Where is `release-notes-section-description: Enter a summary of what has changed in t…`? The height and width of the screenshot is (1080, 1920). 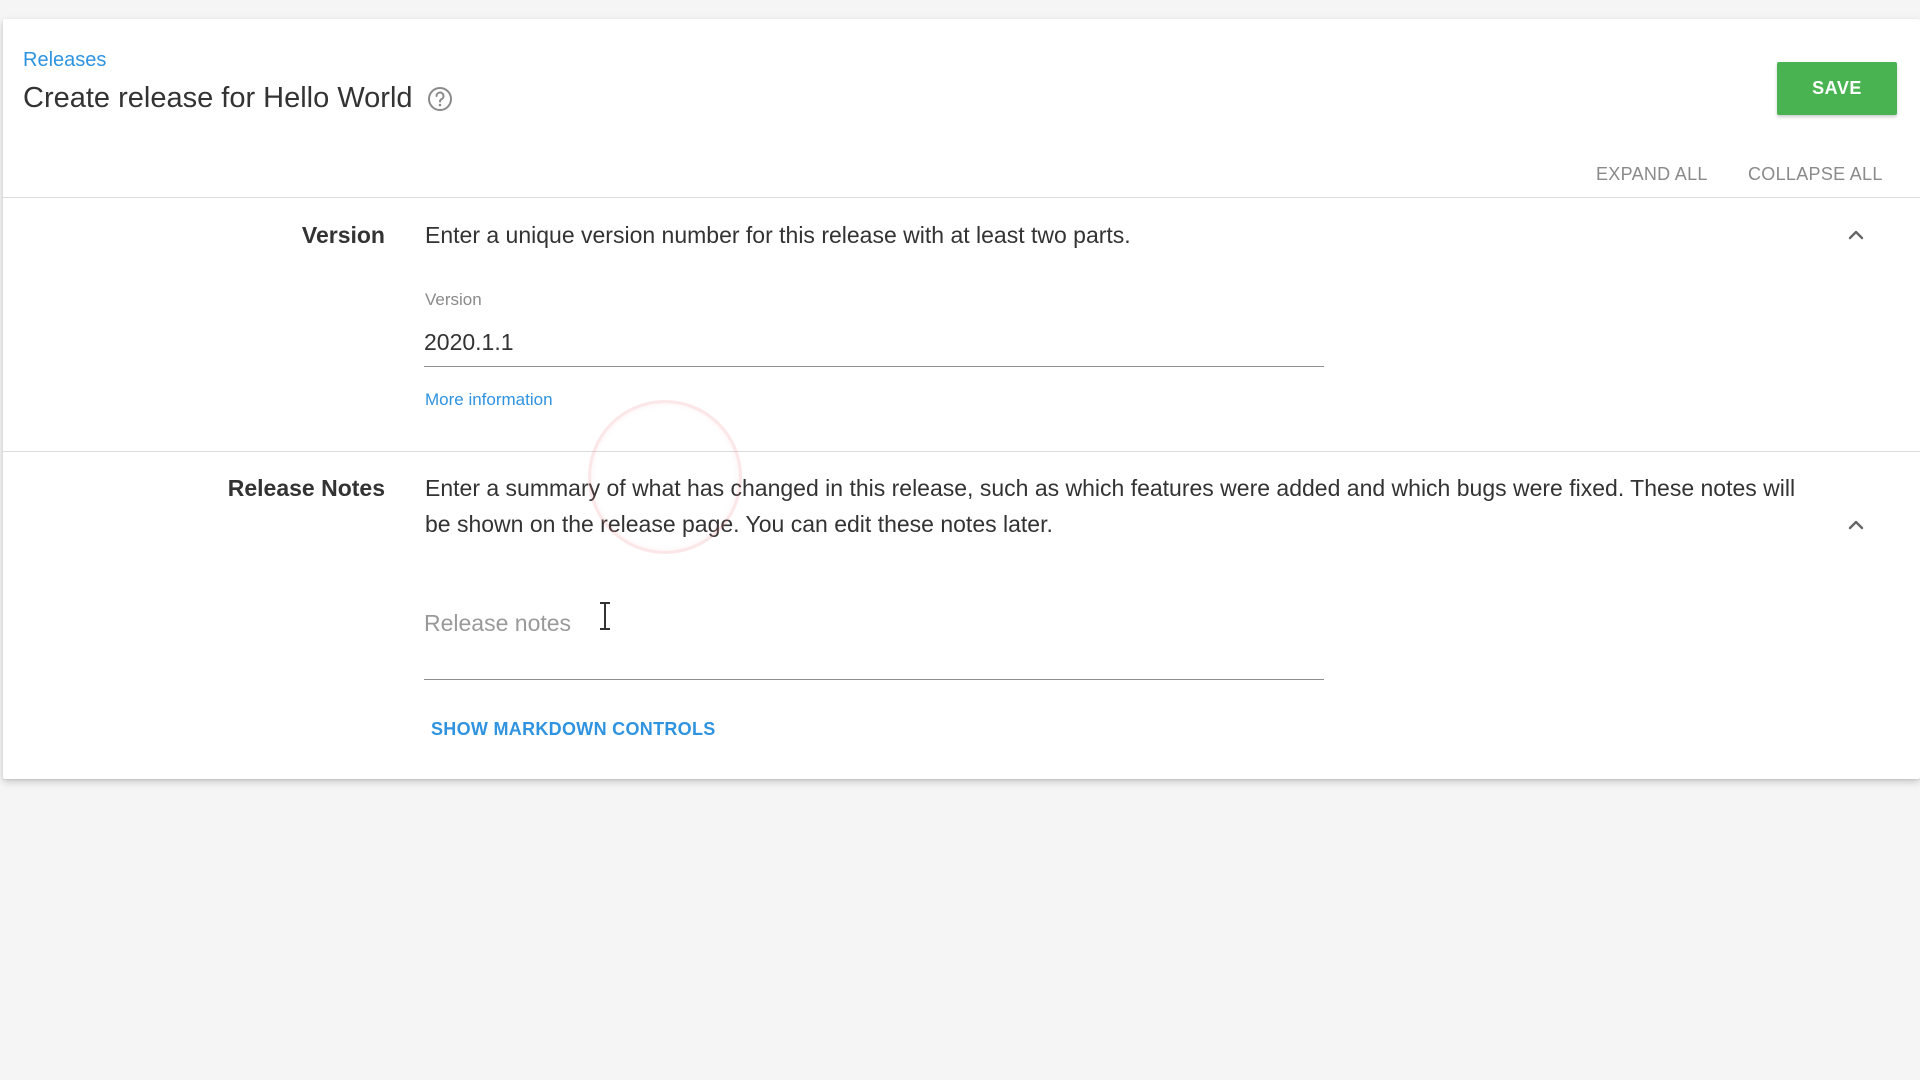
release-notes-section-description: Enter a summary of what has changed in t… is located at coordinates (1110, 506).